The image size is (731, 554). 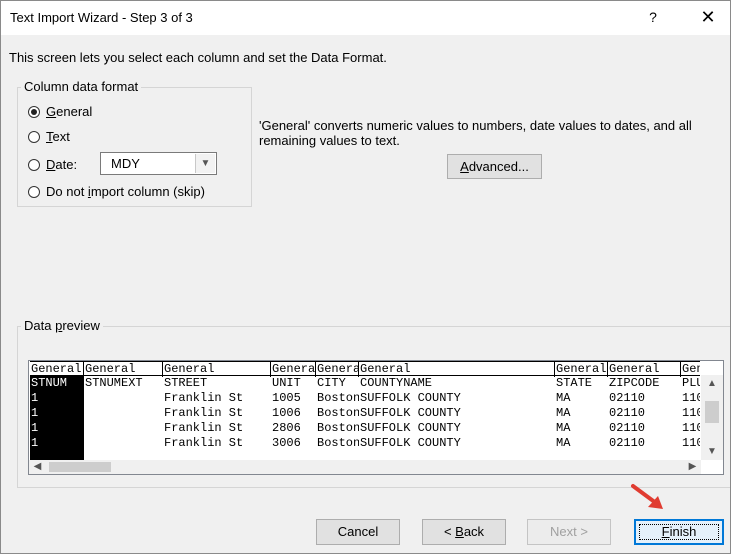 What do you see at coordinates (569, 532) in the screenshot?
I see `next-button: Next >` at bounding box center [569, 532].